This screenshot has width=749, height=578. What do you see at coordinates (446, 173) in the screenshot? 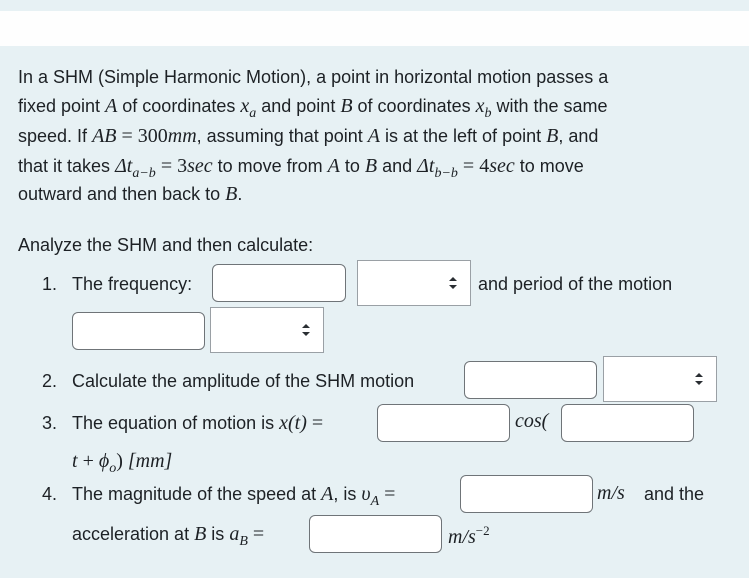
I see `delta-t-subscript: b−b` at bounding box center [446, 173].